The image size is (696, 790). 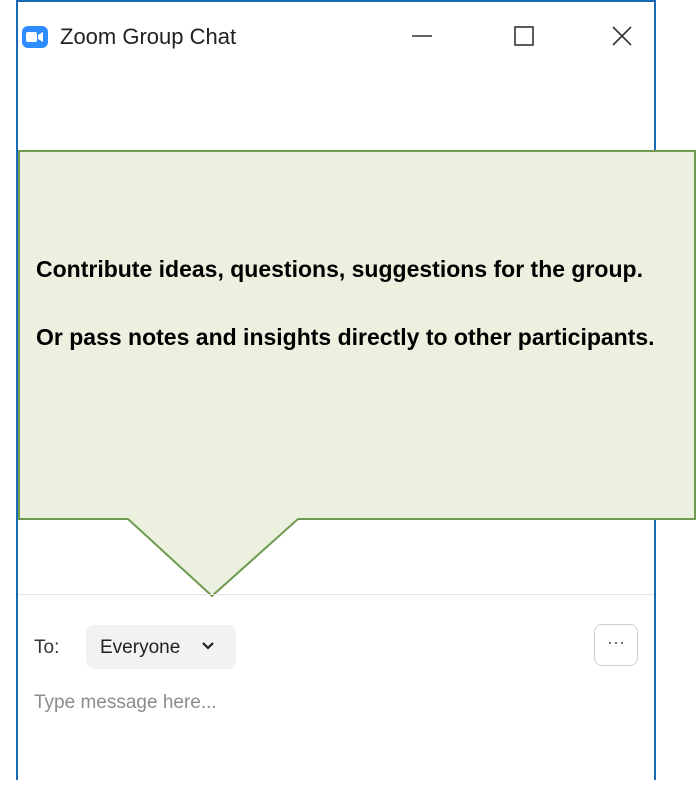 What do you see at coordinates (334, 703) in the screenshot?
I see `message-input` at bounding box center [334, 703].